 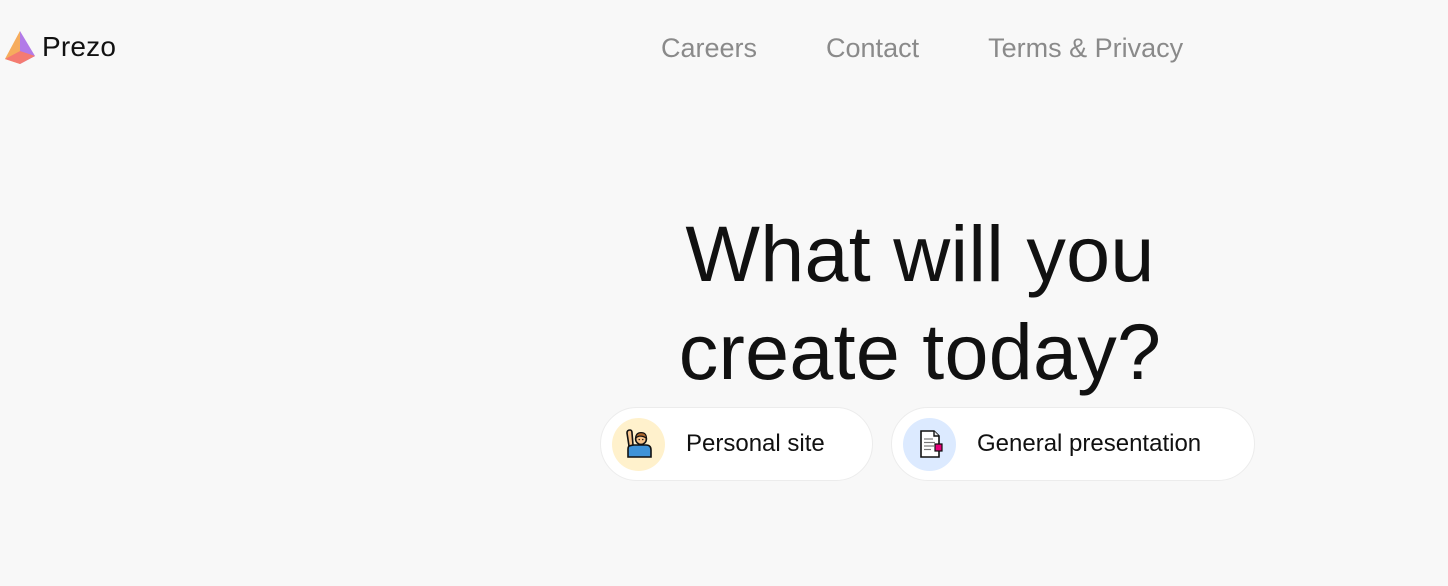 I want to click on hero-heading-line-2: create today?, so click(x=920, y=351).